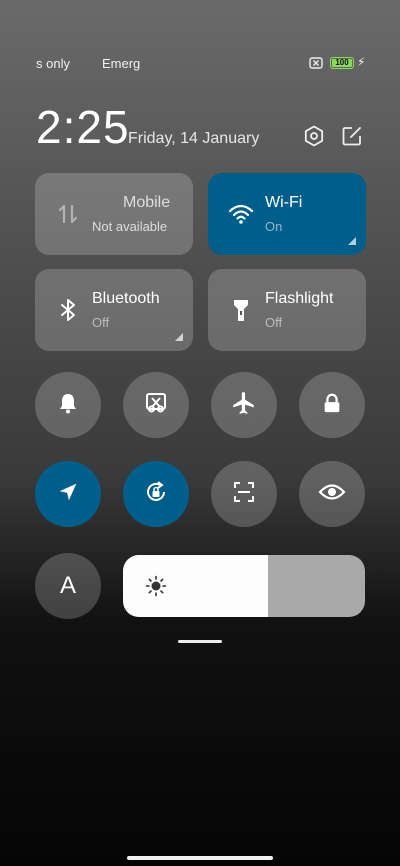 Image resolution: width=400 pixels, height=866 pixels. I want to click on tile-title: Wi-Fi, so click(284, 202).